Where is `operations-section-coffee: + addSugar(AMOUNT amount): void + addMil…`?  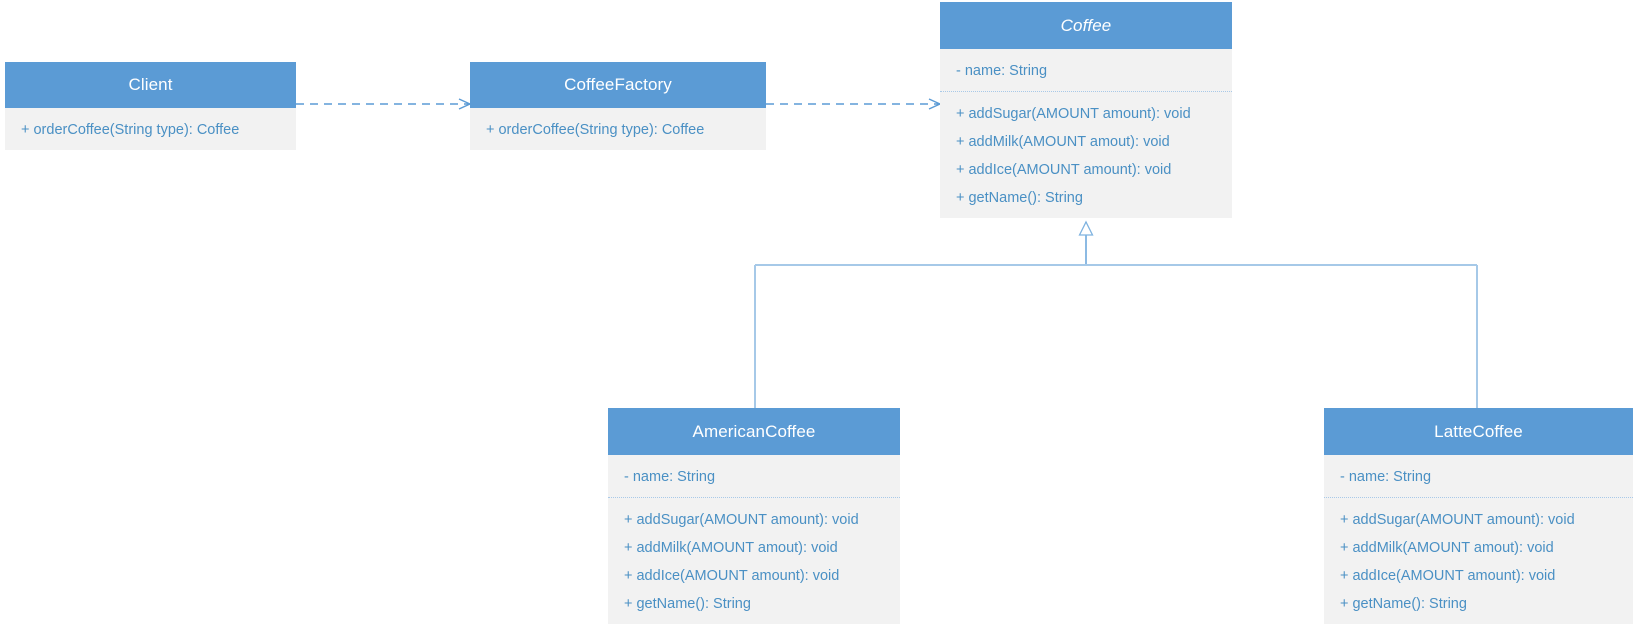 operations-section-coffee: + addSugar(AMOUNT amount): void + addMil… is located at coordinates (1086, 154).